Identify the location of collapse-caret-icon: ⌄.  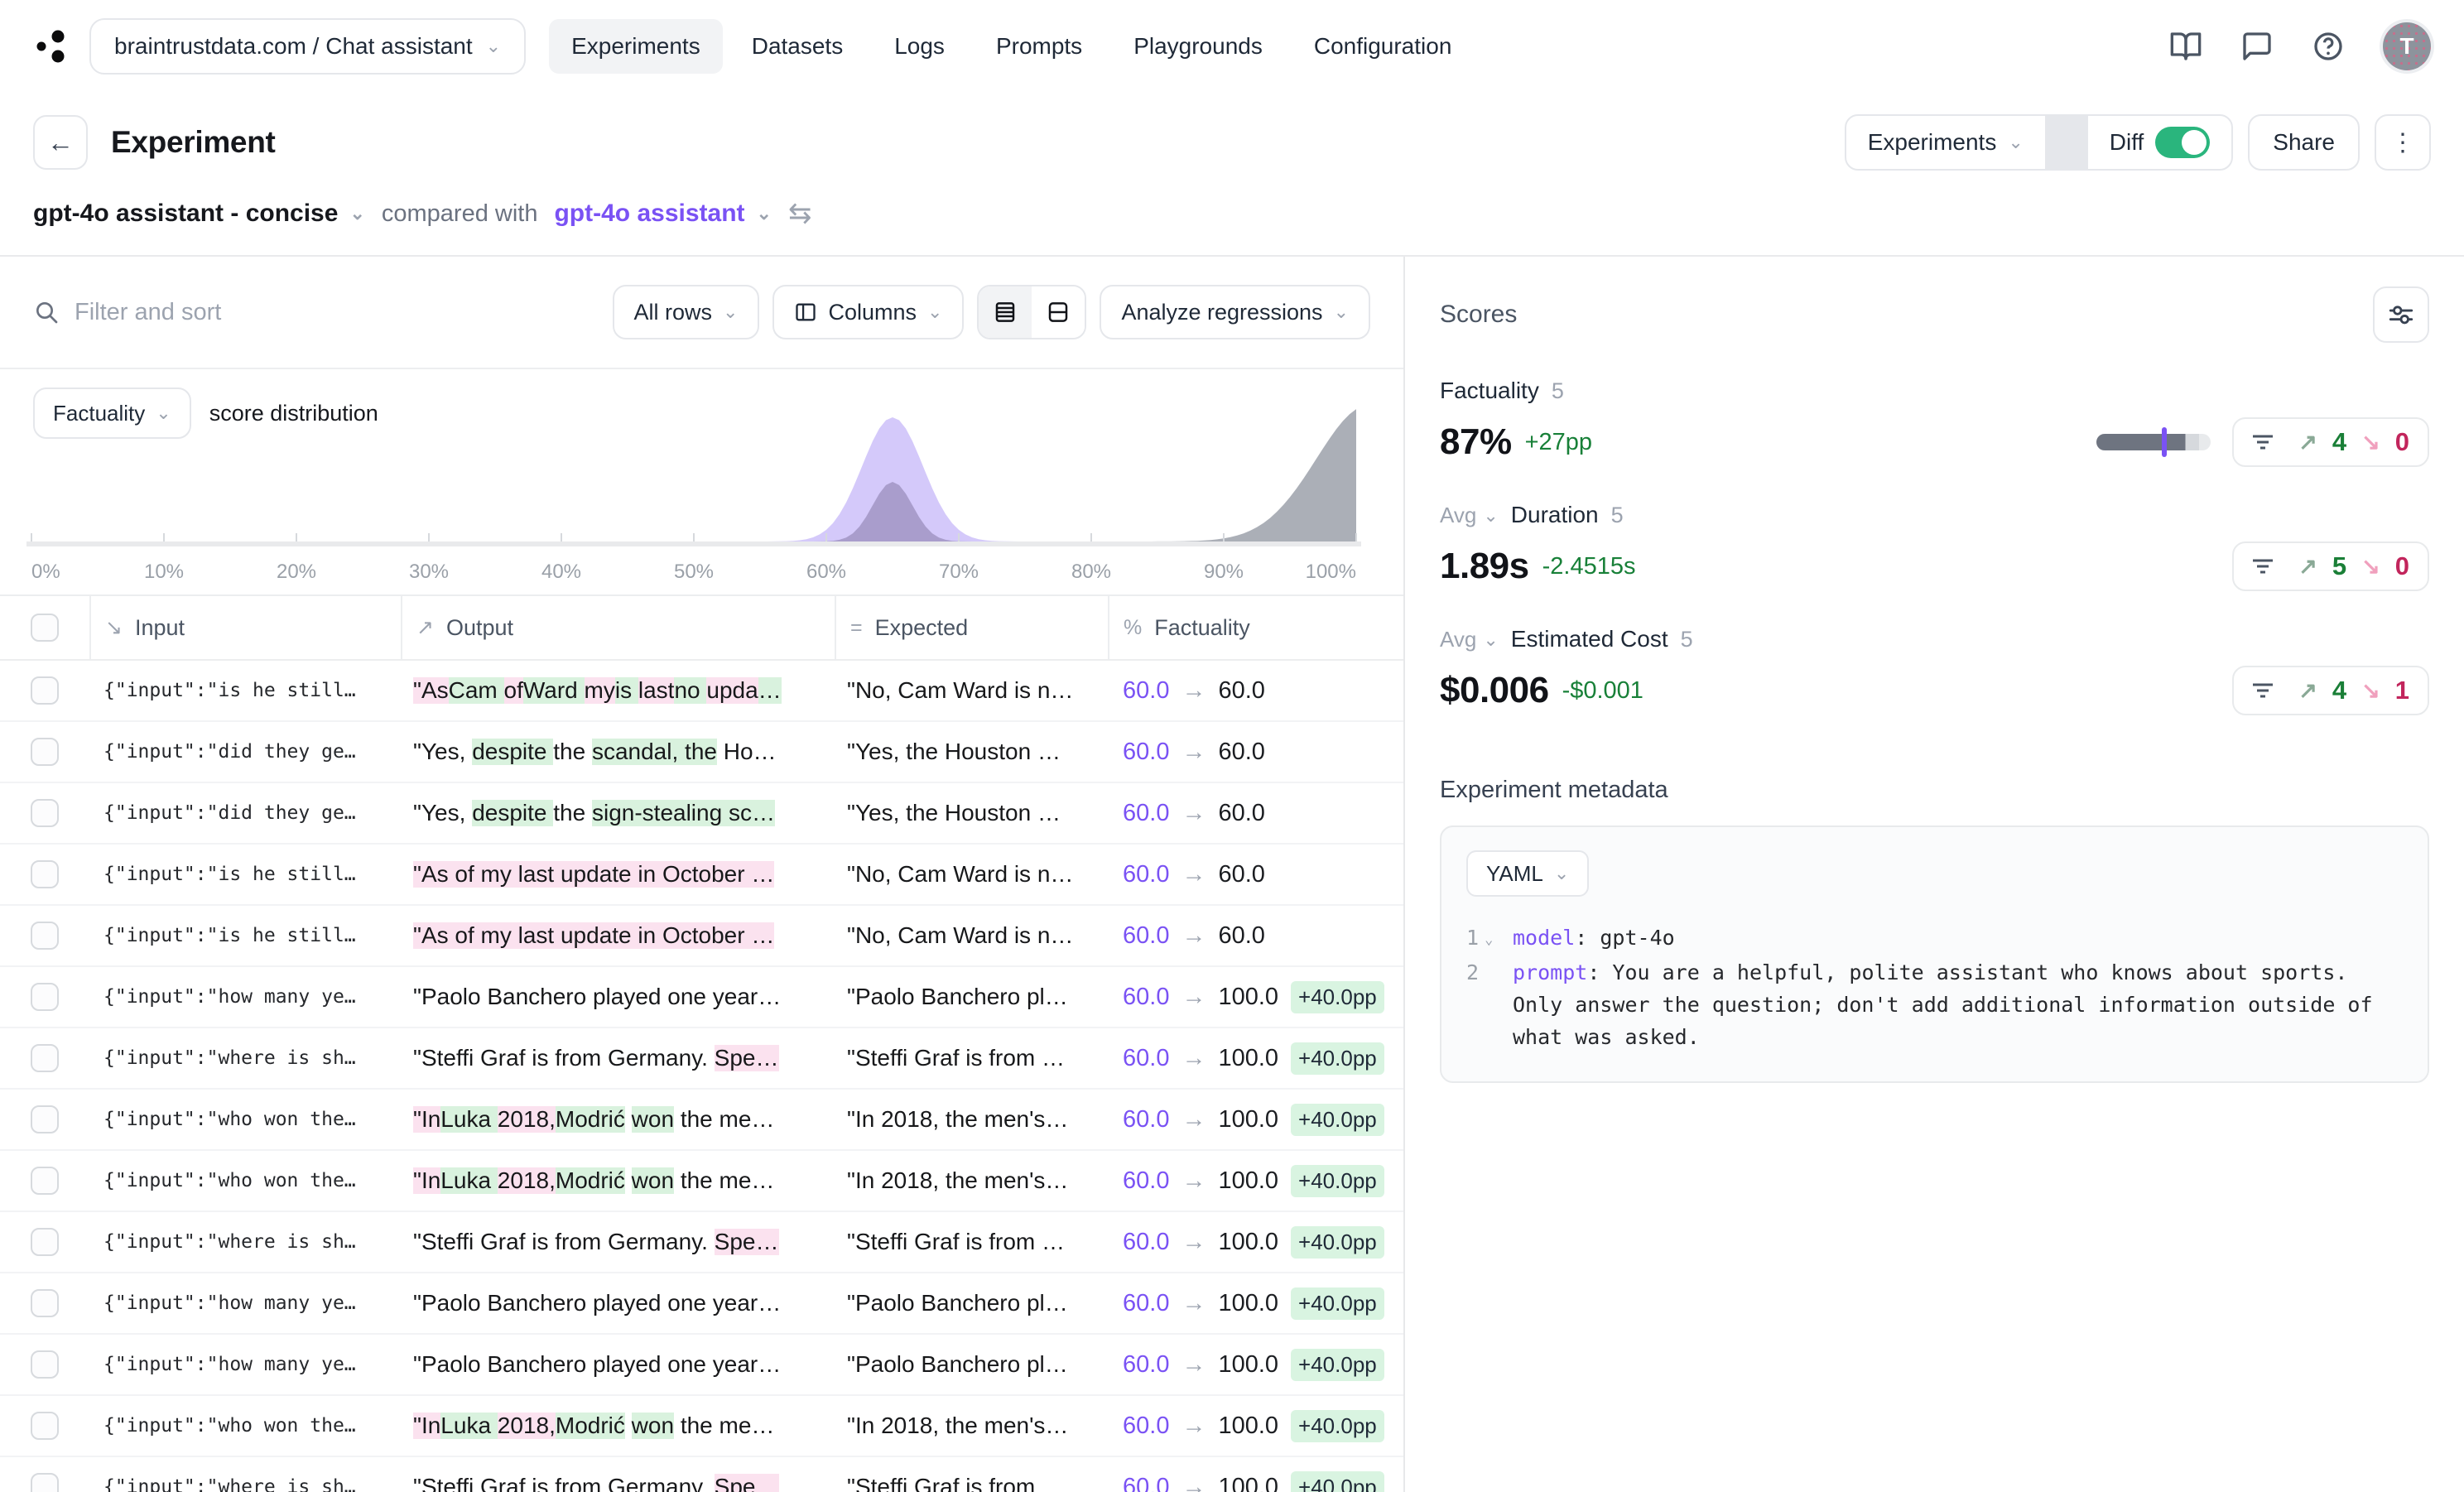
(1489, 940).